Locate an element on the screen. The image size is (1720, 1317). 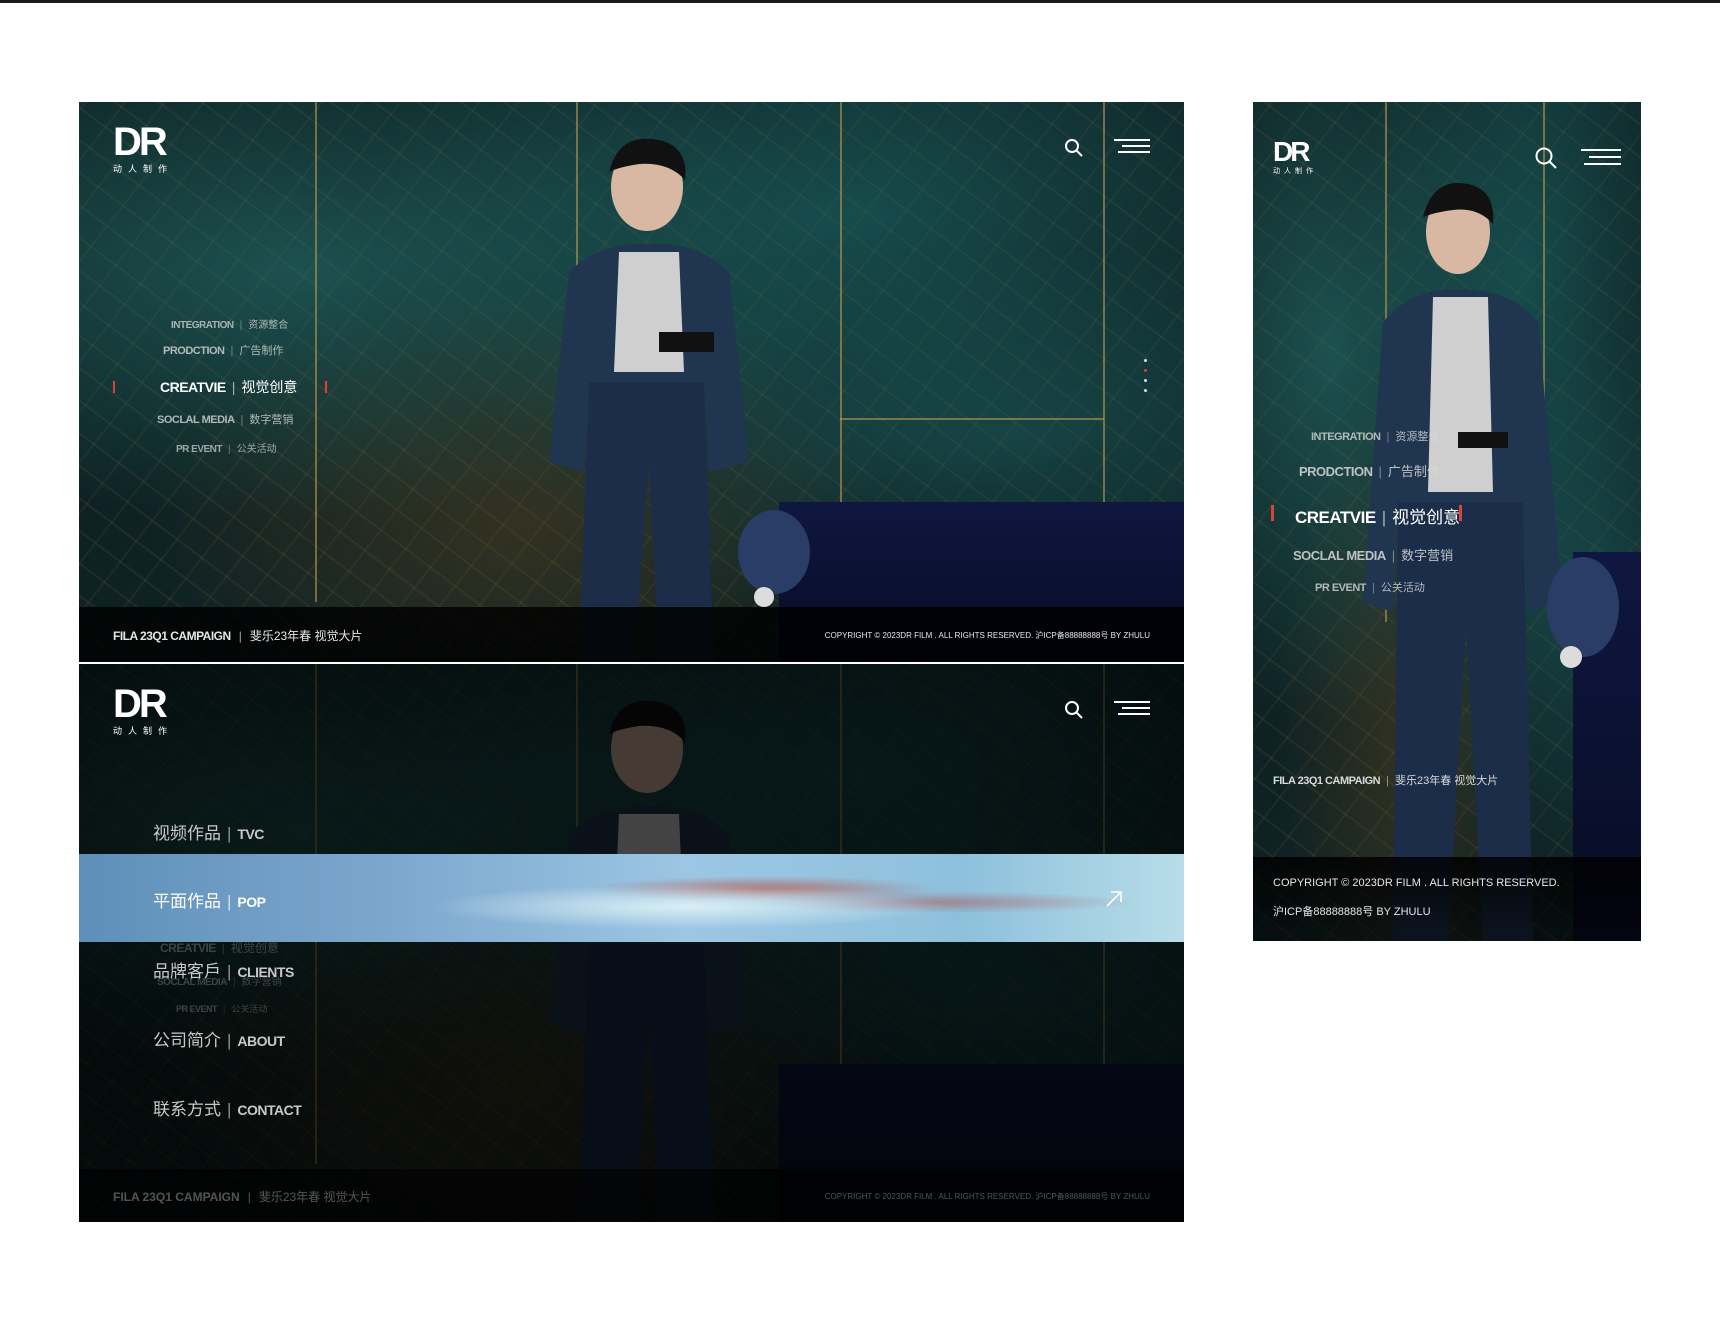
top-divider is located at coordinates (860, 1).